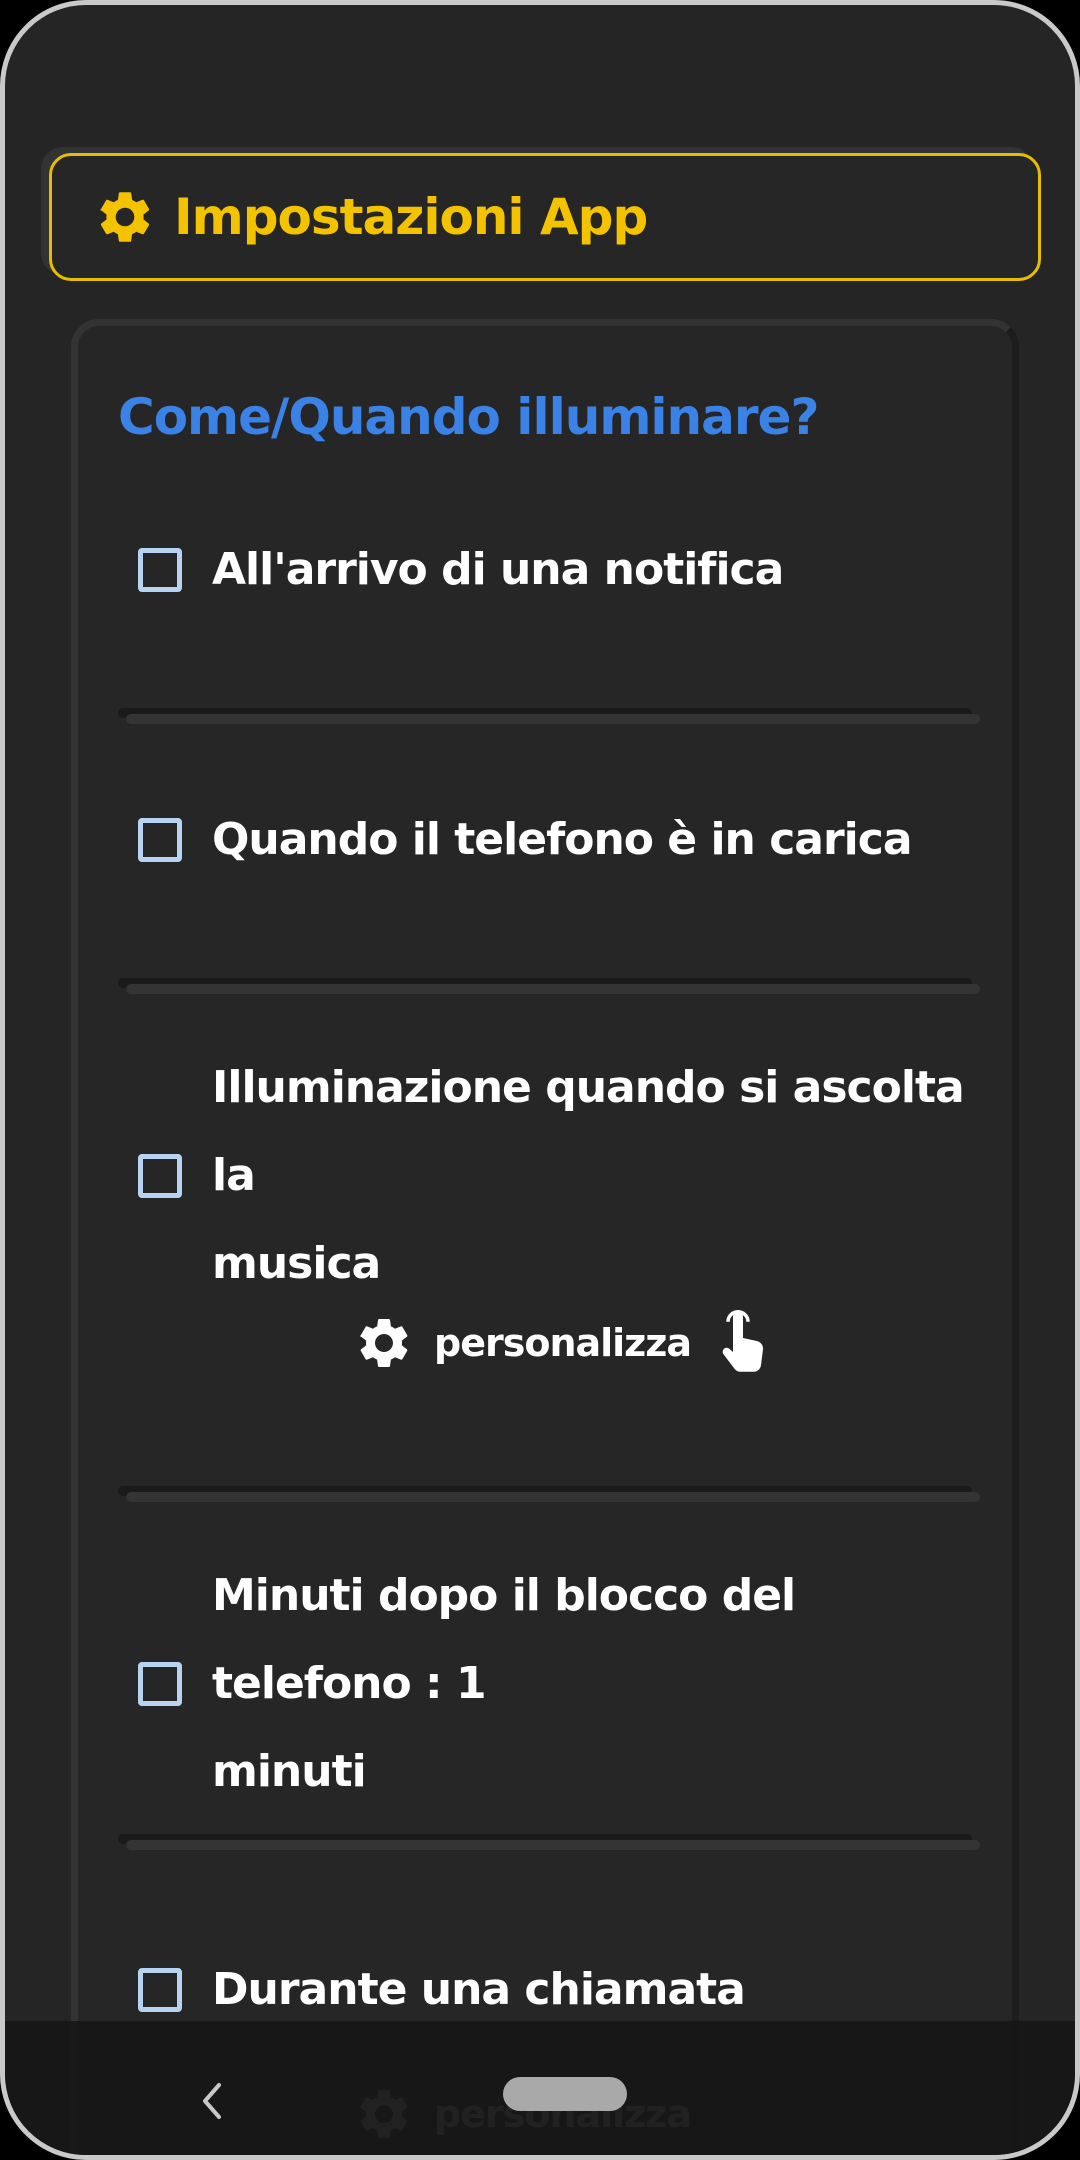  I want to click on option-label: All'arrivo di una notifica, so click(498, 569).